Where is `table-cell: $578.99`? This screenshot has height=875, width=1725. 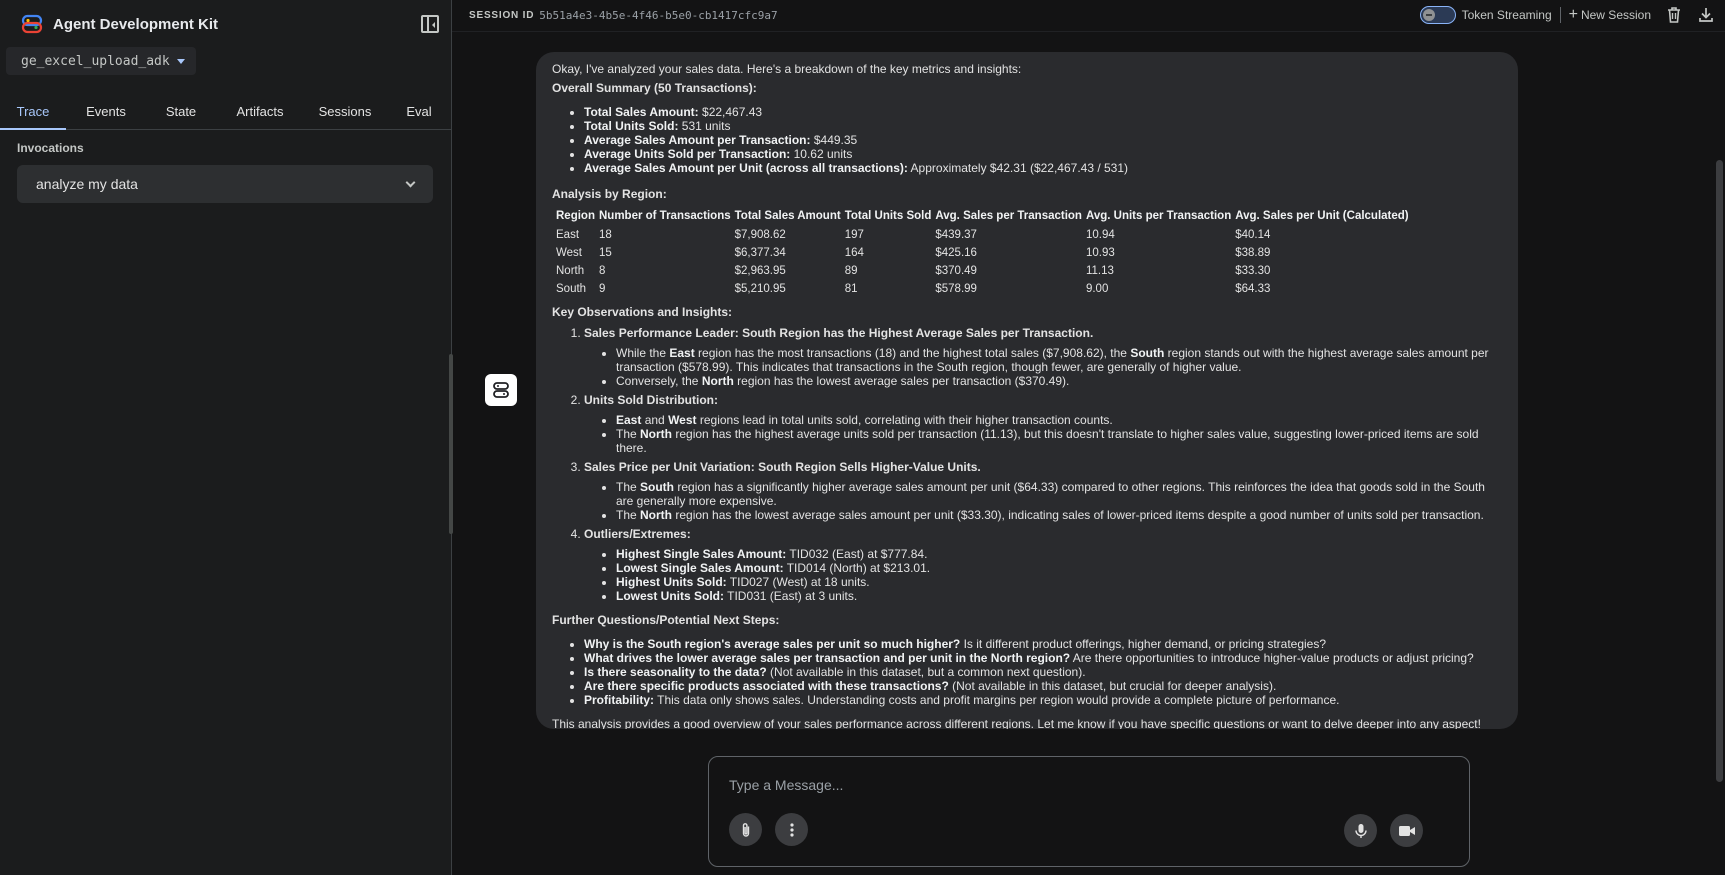
table-cell: $578.99 is located at coordinates (956, 289).